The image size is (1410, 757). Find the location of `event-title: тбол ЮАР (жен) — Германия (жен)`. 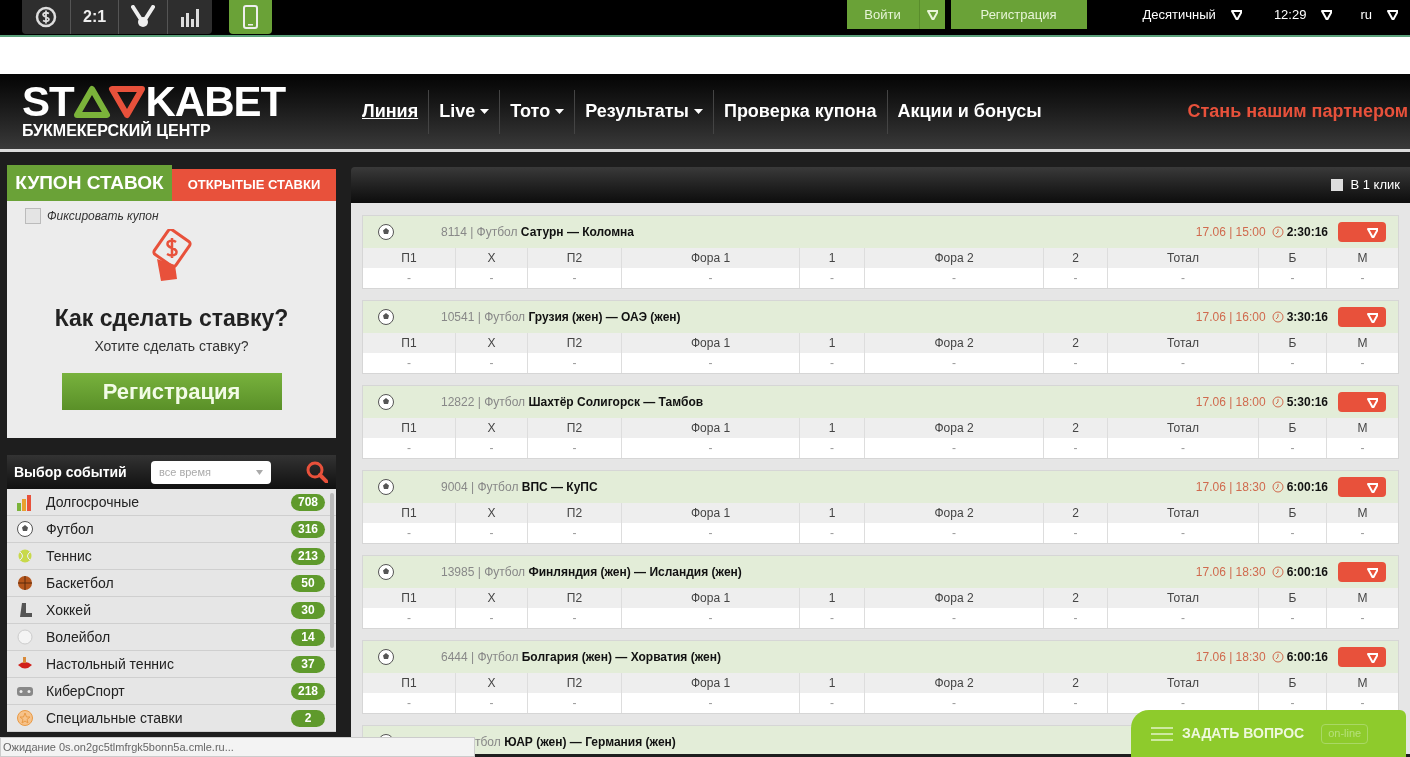

event-title: тбол ЮАР (жен) — Германия (жен) is located at coordinates (575, 742).